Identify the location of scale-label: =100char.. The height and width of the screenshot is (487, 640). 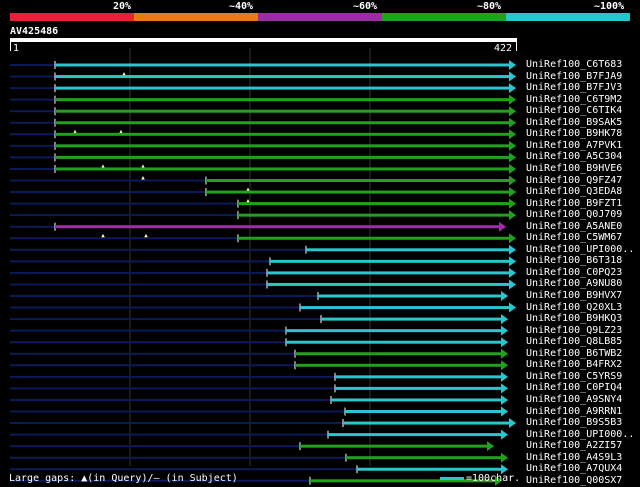
(493, 478).